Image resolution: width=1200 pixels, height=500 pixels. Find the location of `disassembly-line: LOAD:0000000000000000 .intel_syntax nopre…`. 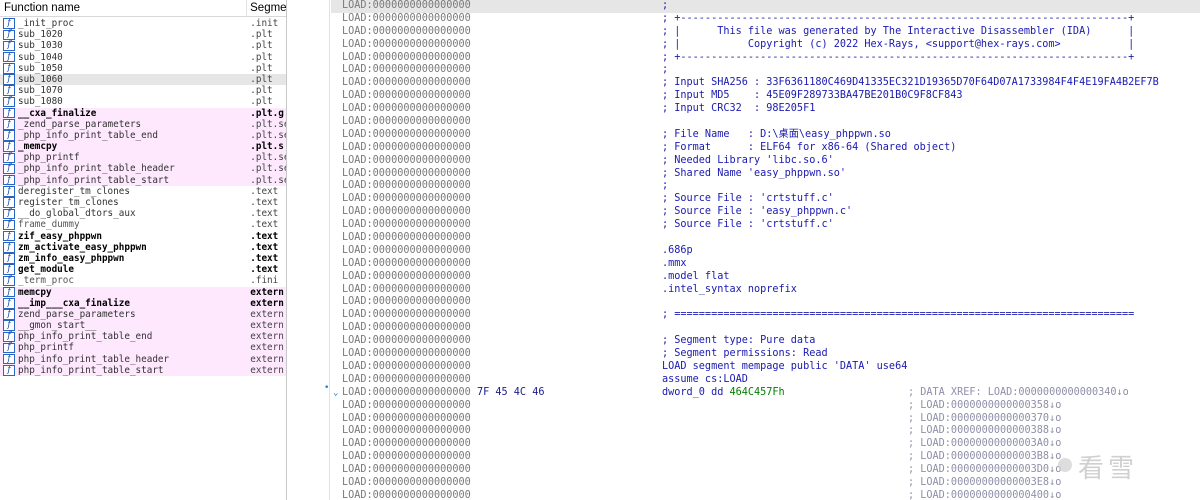

disassembly-line: LOAD:0000000000000000 .intel_syntax nopre… is located at coordinates (765, 290).